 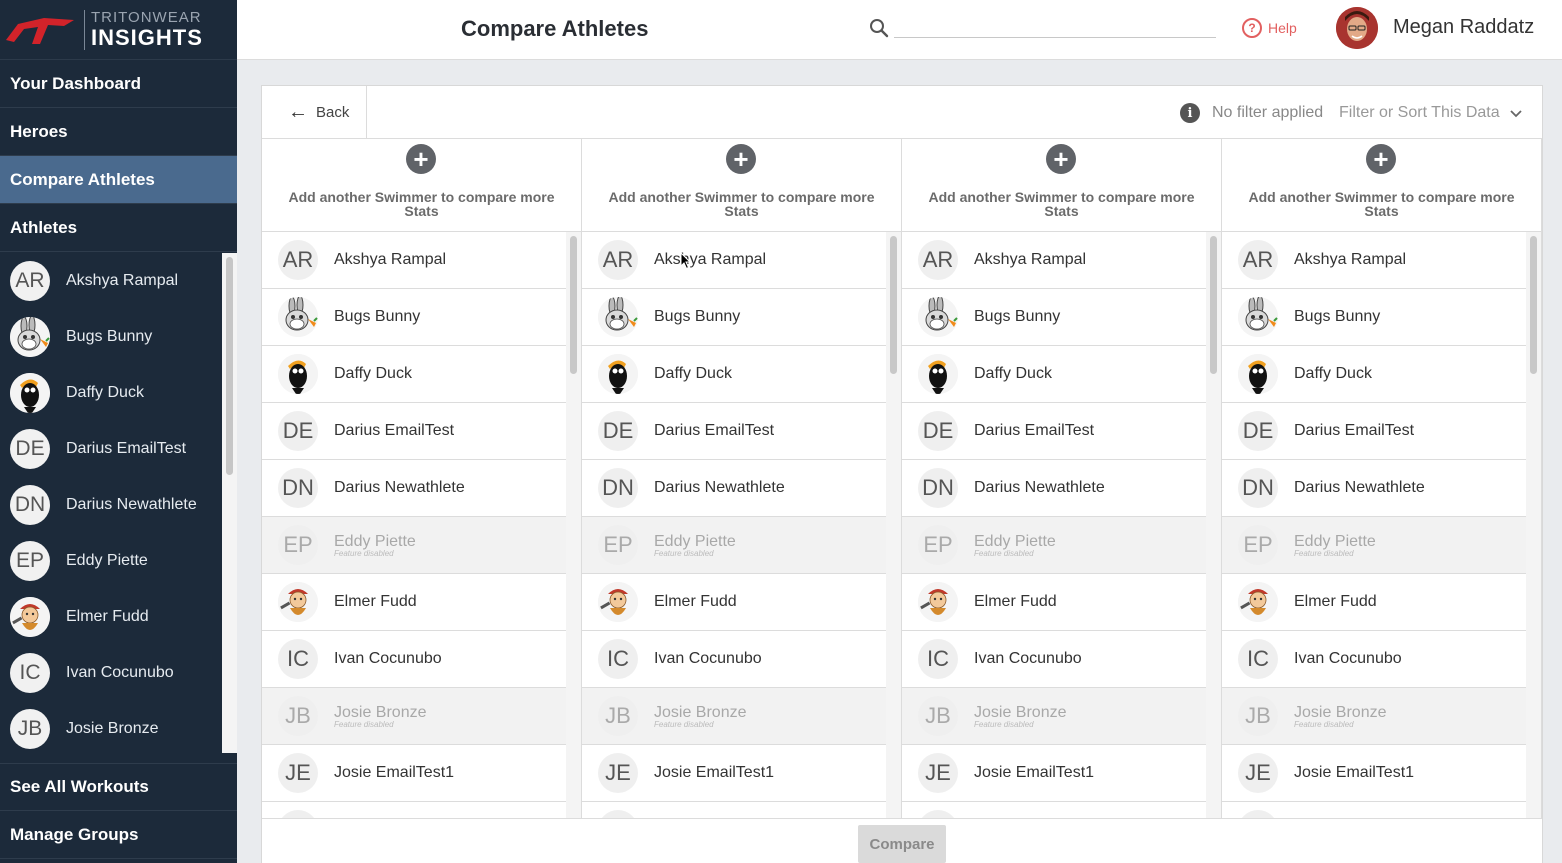 I want to click on sidebar-athlete-item: IC Ivan Cocunubo, so click(x=111, y=673).